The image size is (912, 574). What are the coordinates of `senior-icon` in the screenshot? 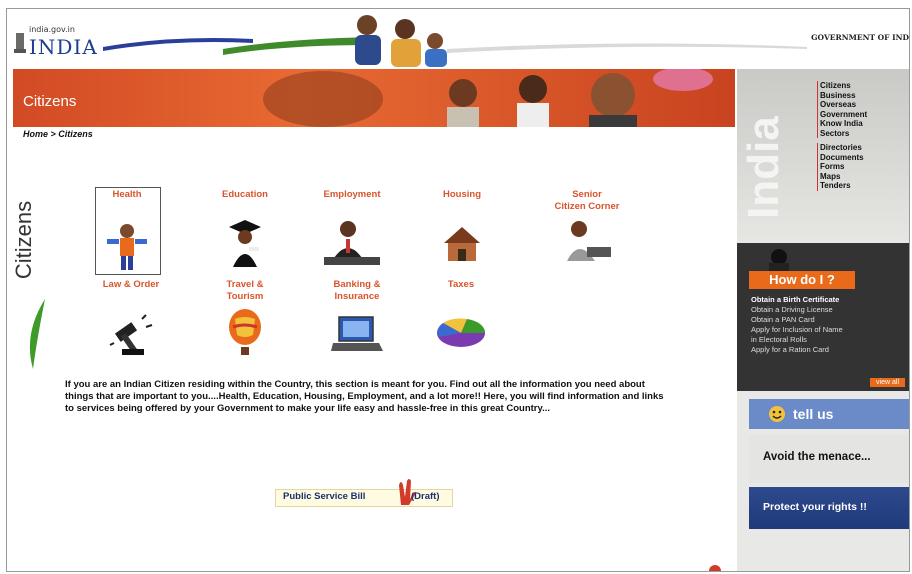 It's located at (589, 241).